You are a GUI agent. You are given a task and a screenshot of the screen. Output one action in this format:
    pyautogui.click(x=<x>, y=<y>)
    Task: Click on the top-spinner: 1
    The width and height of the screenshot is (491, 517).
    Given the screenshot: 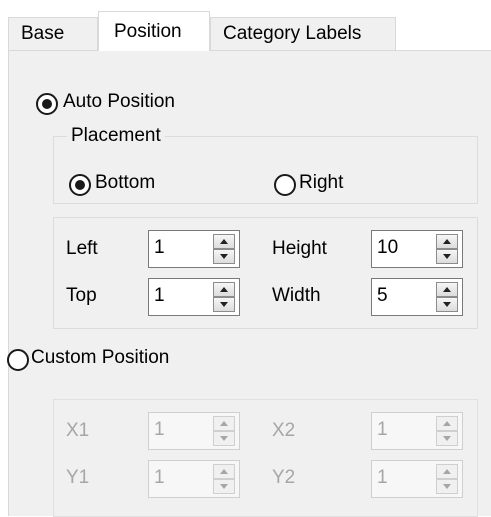 What is the action you would take?
    pyautogui.click(x=194, y=297)
    